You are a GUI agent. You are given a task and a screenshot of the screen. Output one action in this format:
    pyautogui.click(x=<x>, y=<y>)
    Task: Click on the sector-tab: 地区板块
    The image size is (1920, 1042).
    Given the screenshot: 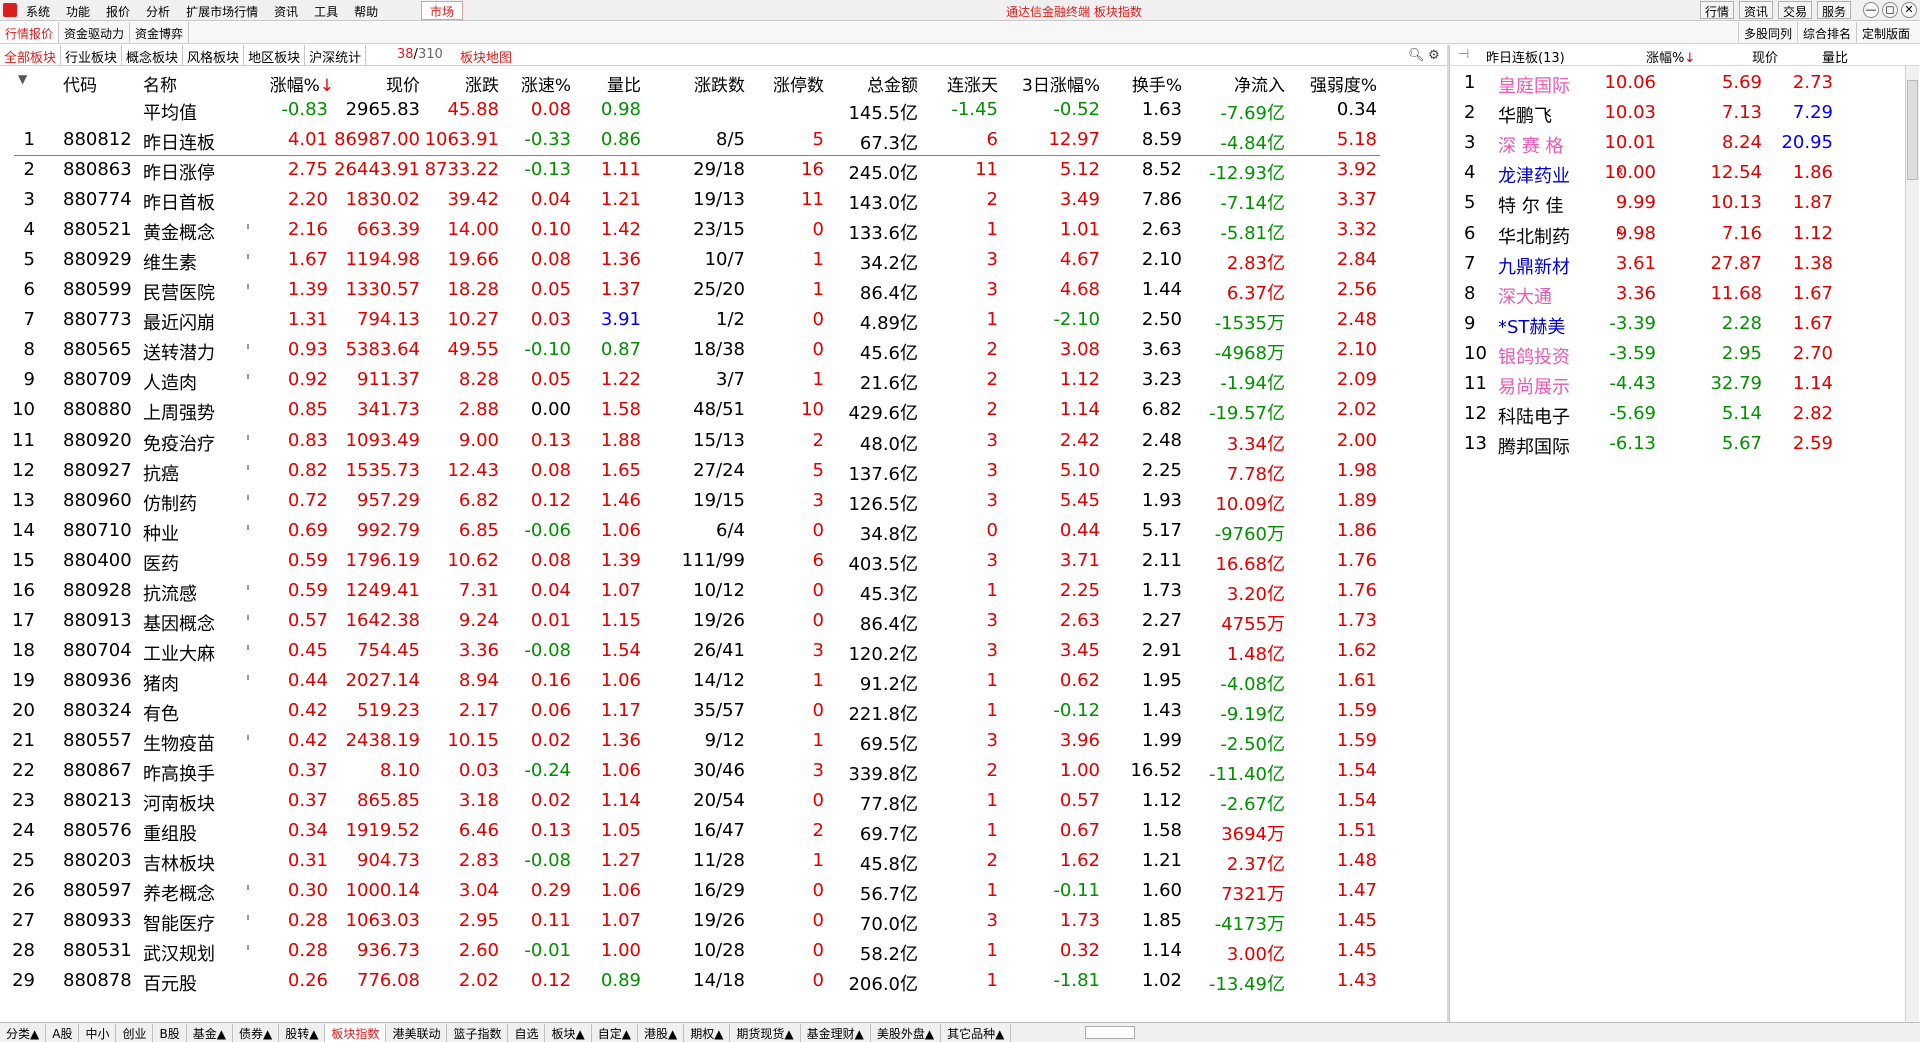 What is the action you would take?
    pyautogui.click(x=275, y=55)
    